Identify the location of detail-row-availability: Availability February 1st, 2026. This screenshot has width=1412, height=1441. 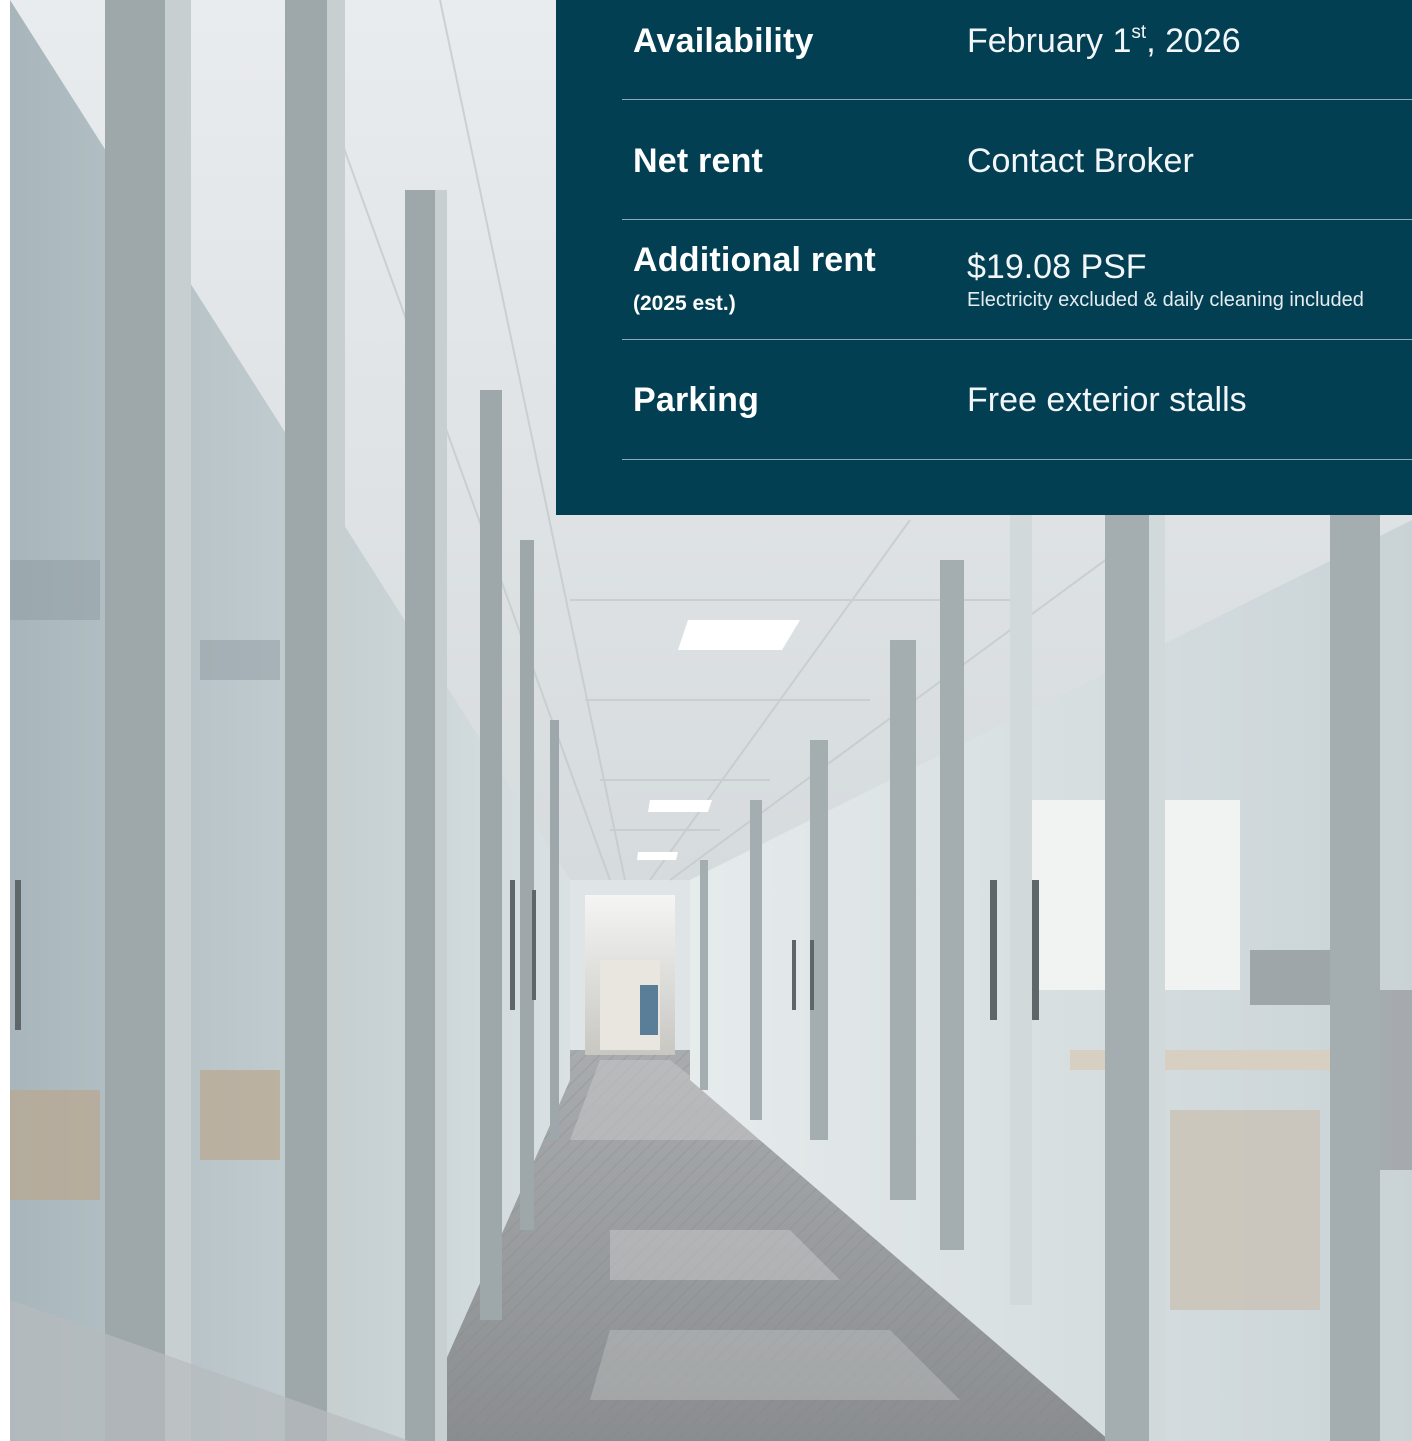
(1017, 50).